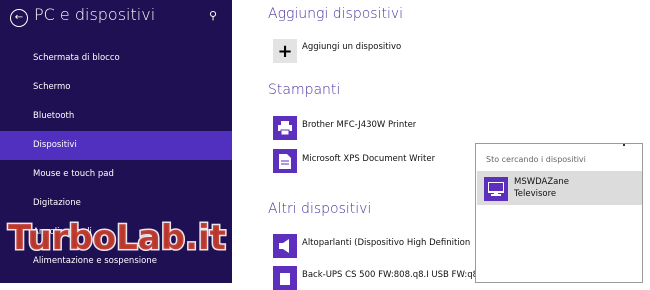 The width and height of the screenshot is (650, 290). Describe the element at coordinates (116, 174) in the screenshot. I see `sidebar-item-mouse-touchpad: Mouse e touch pad` at that location.